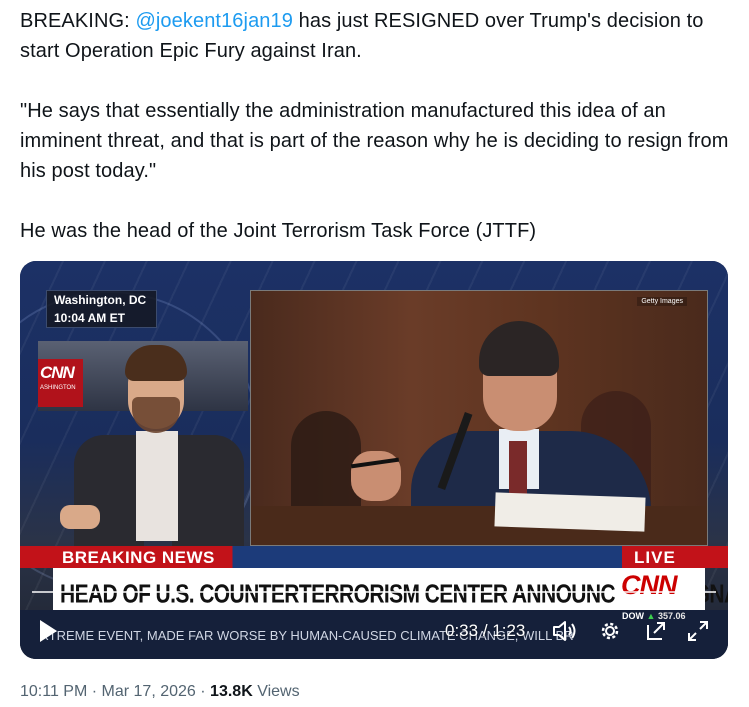 The height and width of the screenshot is (707, 749). I want to click on anchor-hair, so click(156, 363).